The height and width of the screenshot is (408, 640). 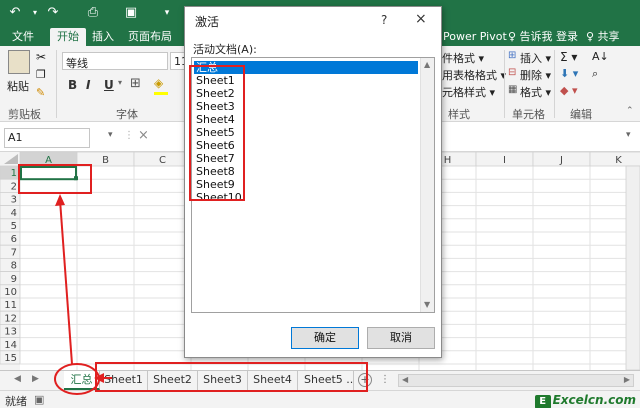 What do you see at coordinates (528, 114) in the screenshot?
I see `cells-group-label: 单元格` at bounding box center [528, 114].